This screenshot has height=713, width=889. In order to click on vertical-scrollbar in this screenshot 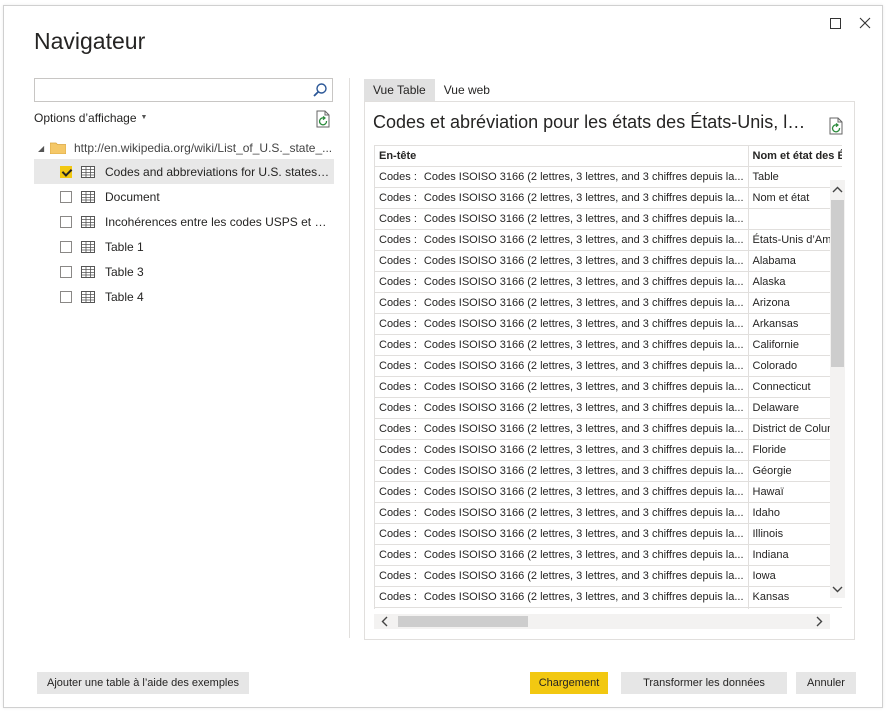, I will do `click(837, 389)`.